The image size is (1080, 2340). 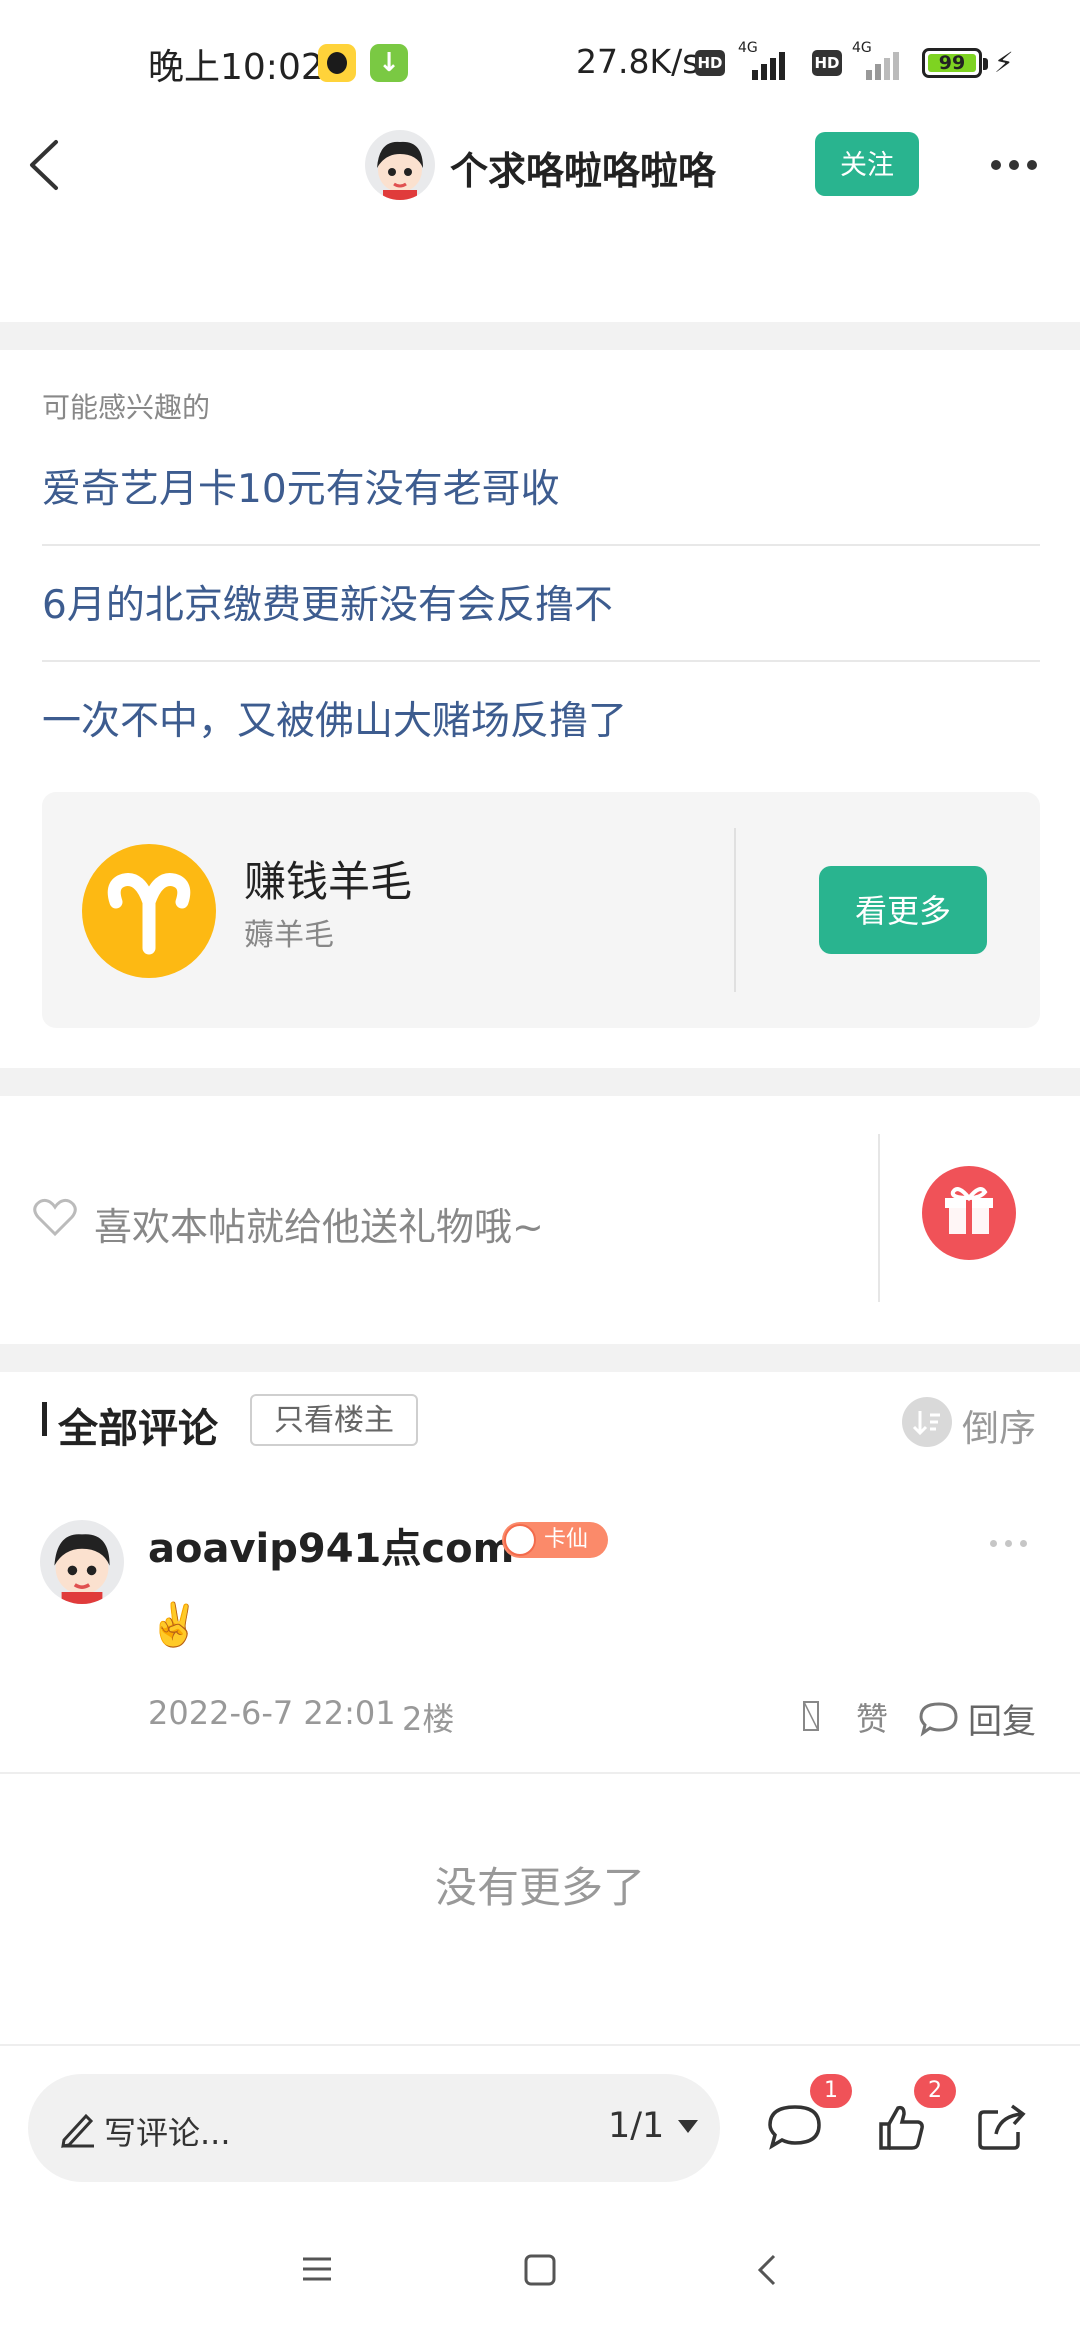 What do you see at coordinates (795, 2127) in the screenshot?
I see `comment-icon` at bounding box center [795, 2127].